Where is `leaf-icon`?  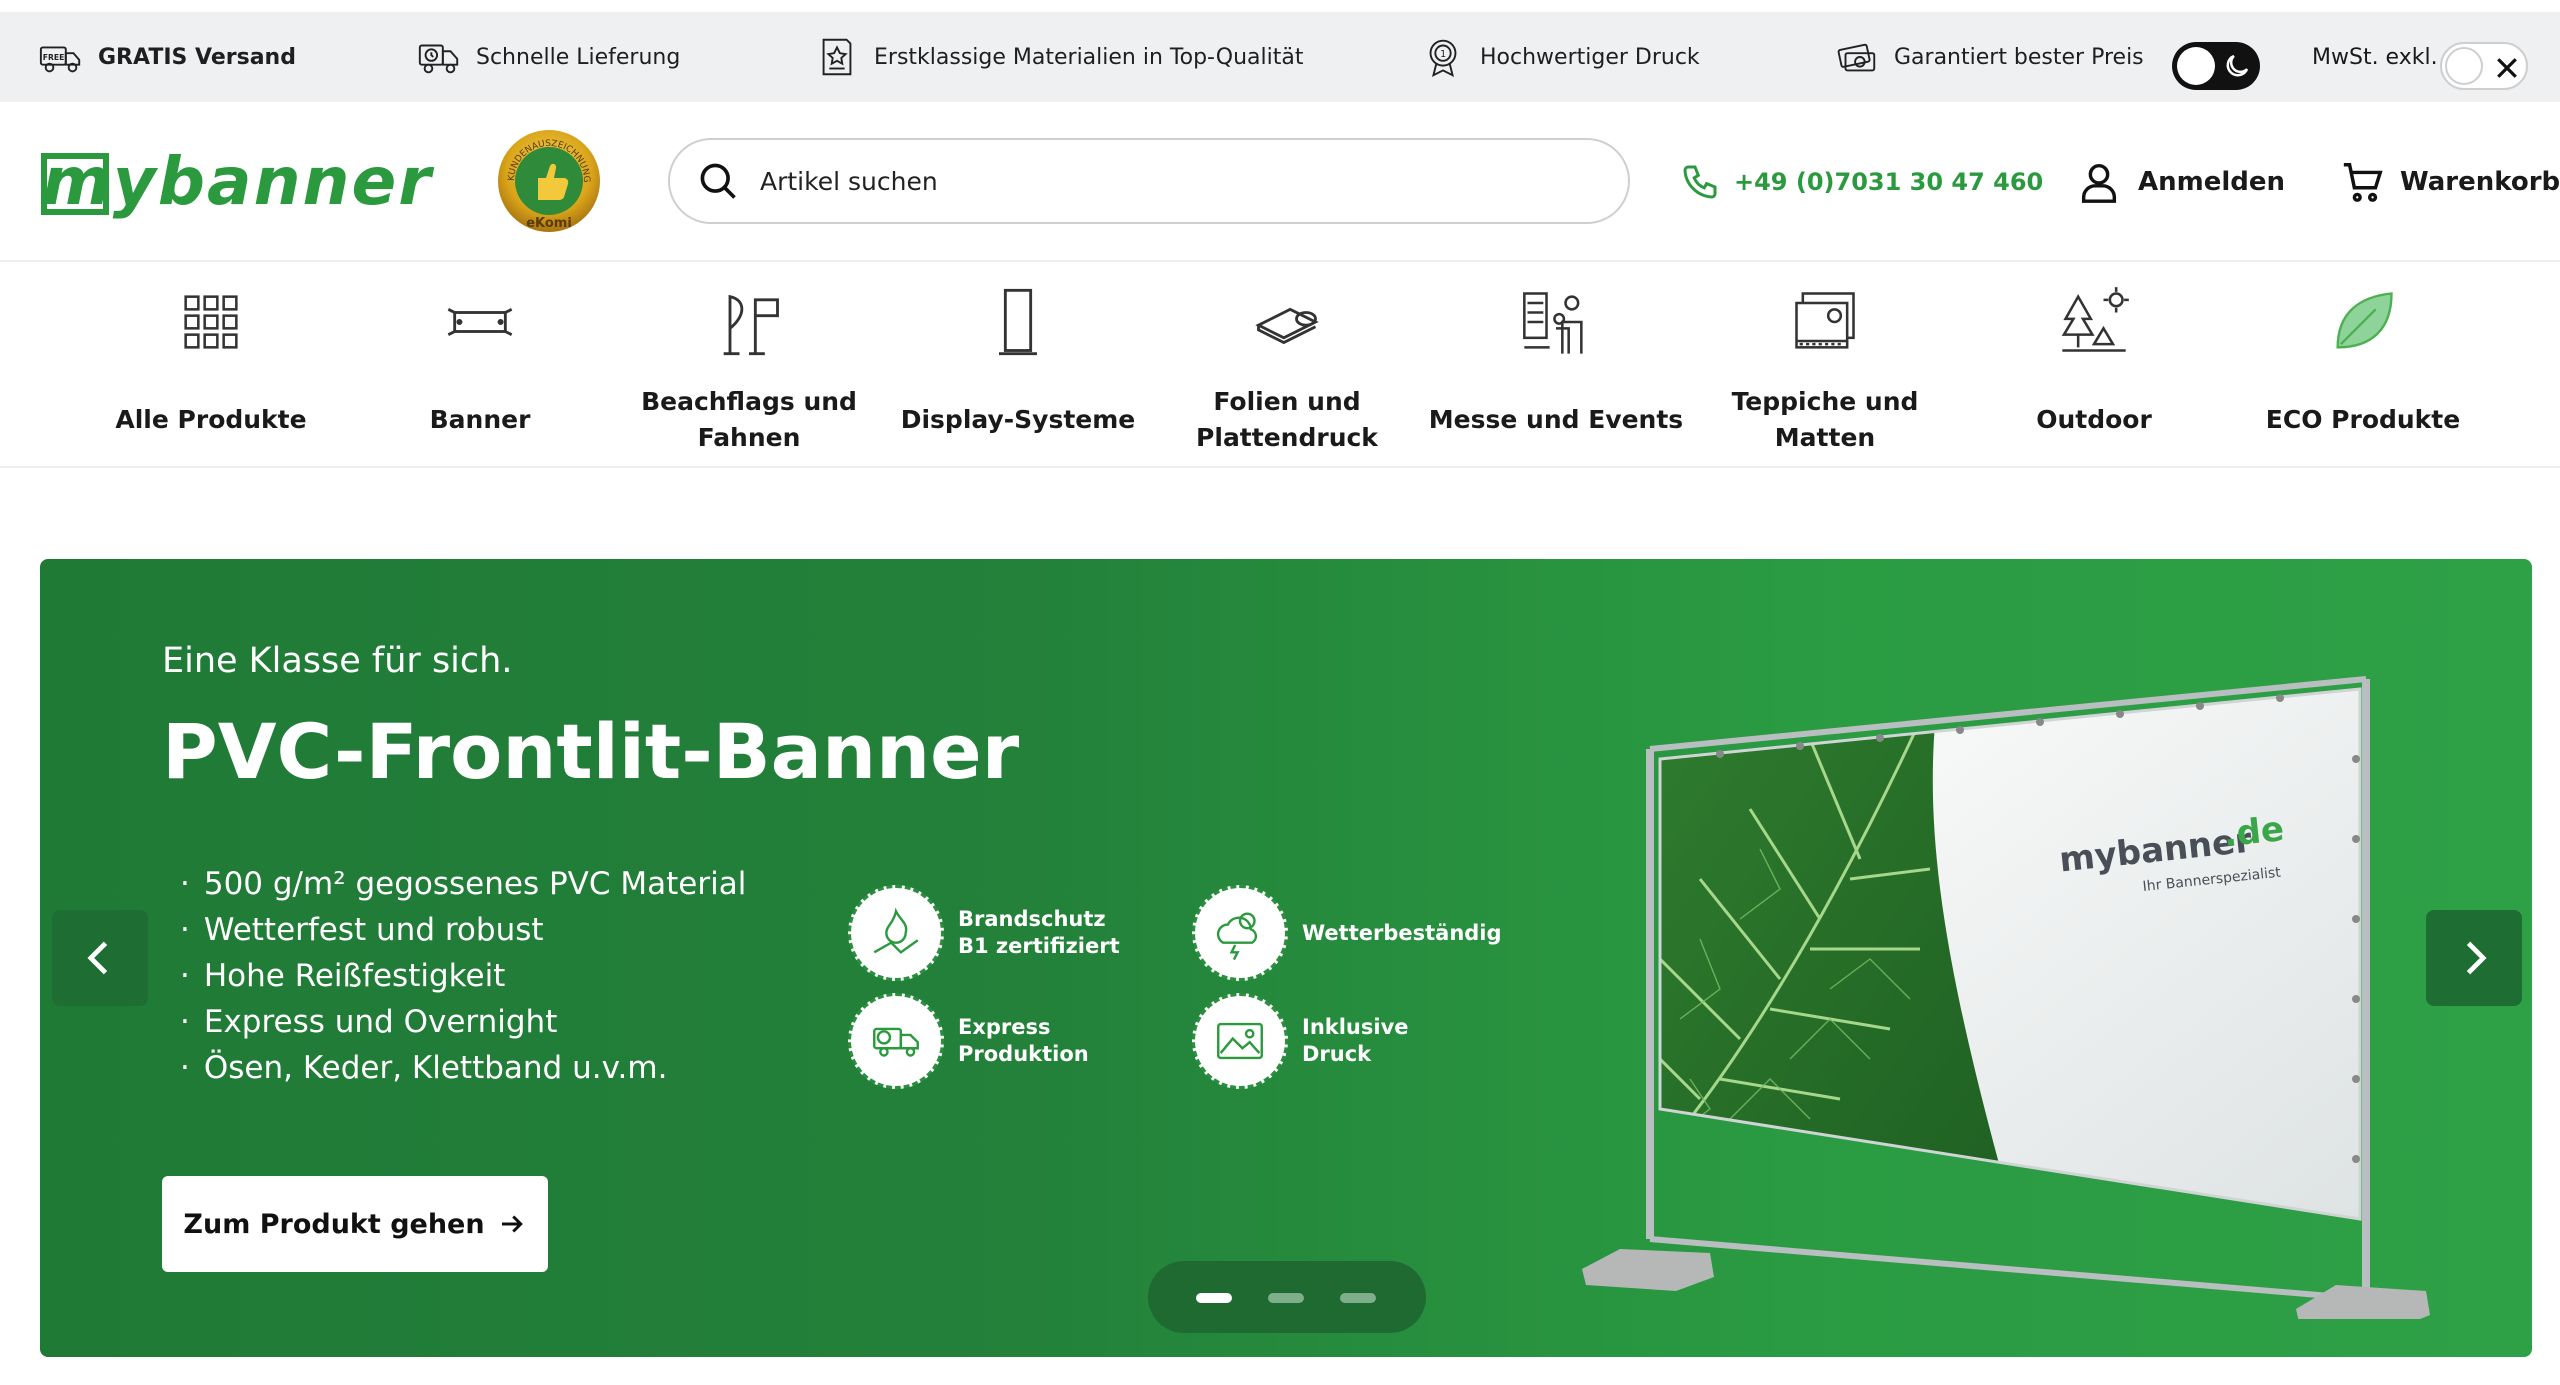 leaf-icon is located at coordinates (2364, 320).